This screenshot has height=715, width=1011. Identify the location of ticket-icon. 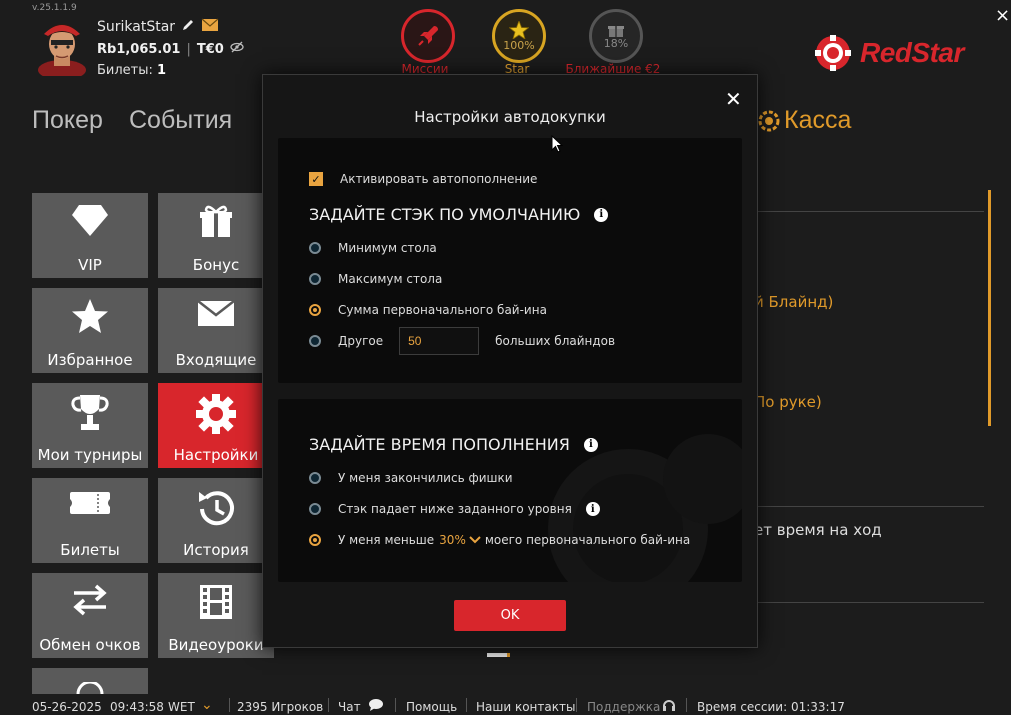
(90, 503).